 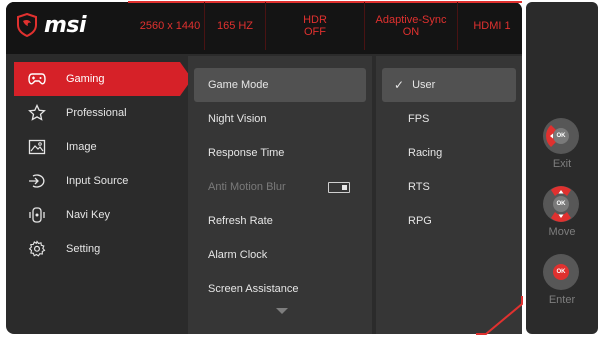 I want to click on gear-icon, so click(x=37, y=249).